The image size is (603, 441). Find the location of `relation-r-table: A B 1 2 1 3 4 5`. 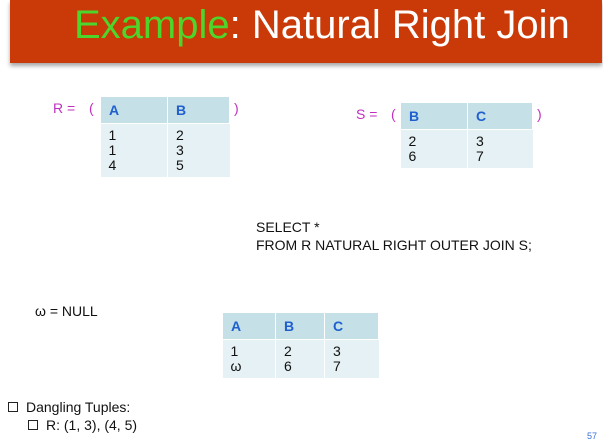

relation-r-table: A B 1 2 1 3 4 5 is located at coordinates (165, 136).